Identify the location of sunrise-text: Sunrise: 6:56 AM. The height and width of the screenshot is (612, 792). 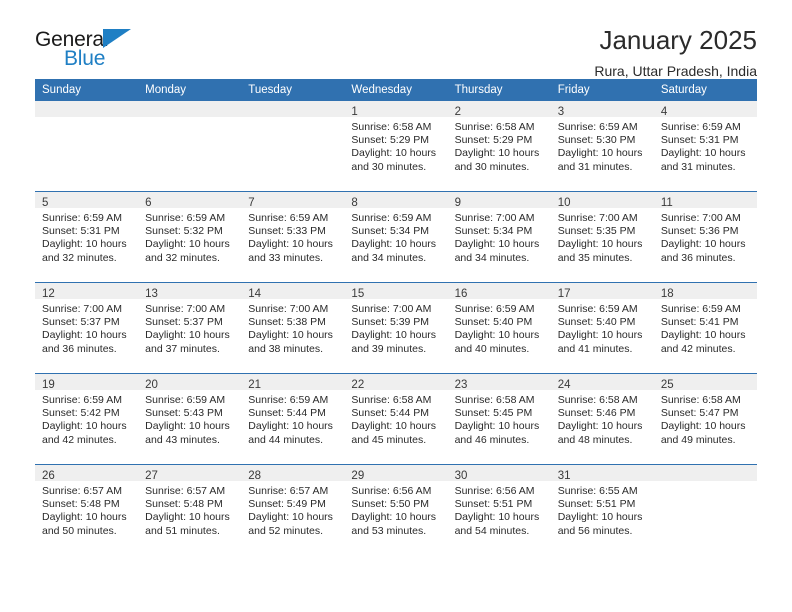
(494, 491).